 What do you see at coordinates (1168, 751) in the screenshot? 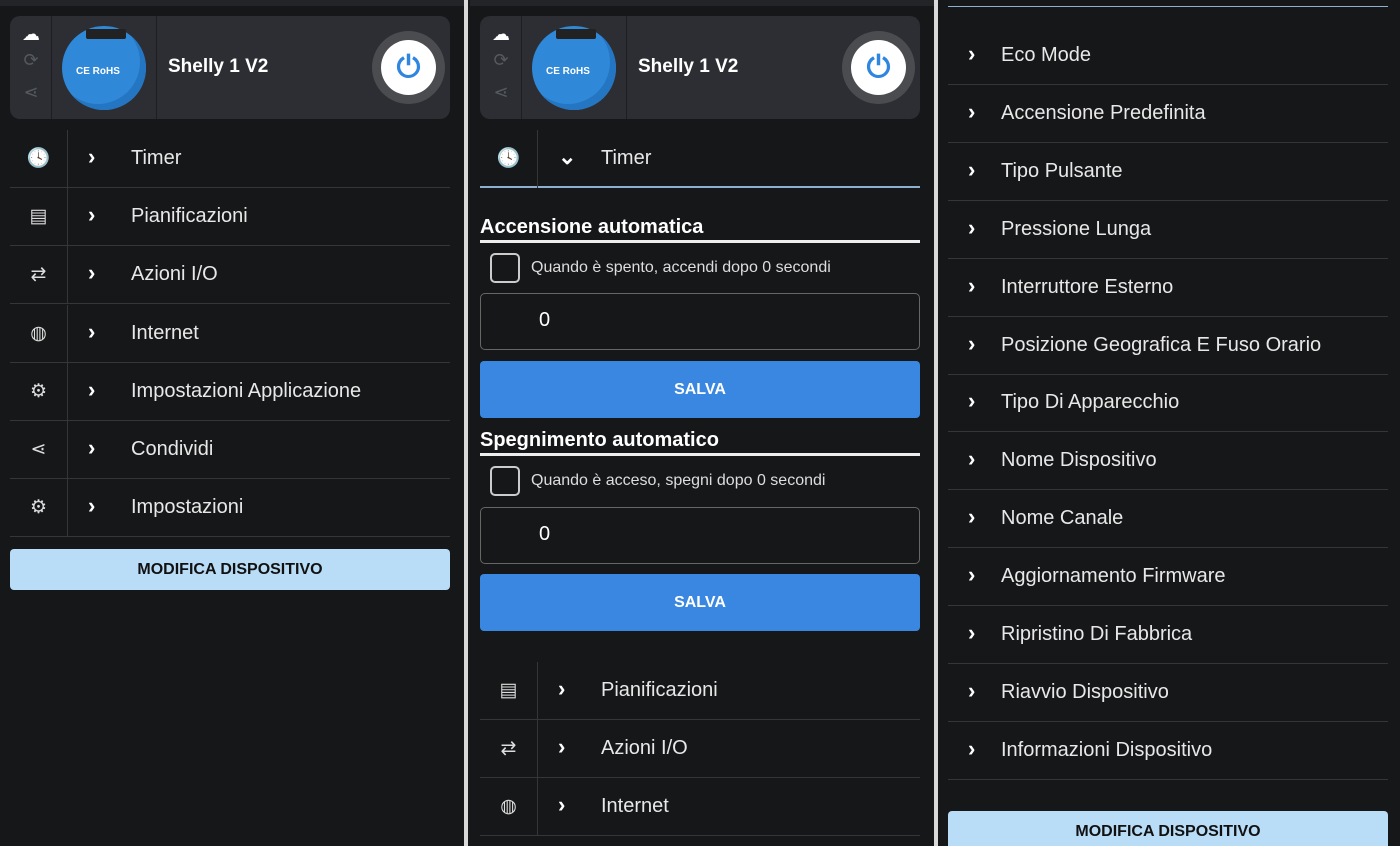
I see `menu-item: › Informazioni Dispositivo` at bounding box center [1168, 751].